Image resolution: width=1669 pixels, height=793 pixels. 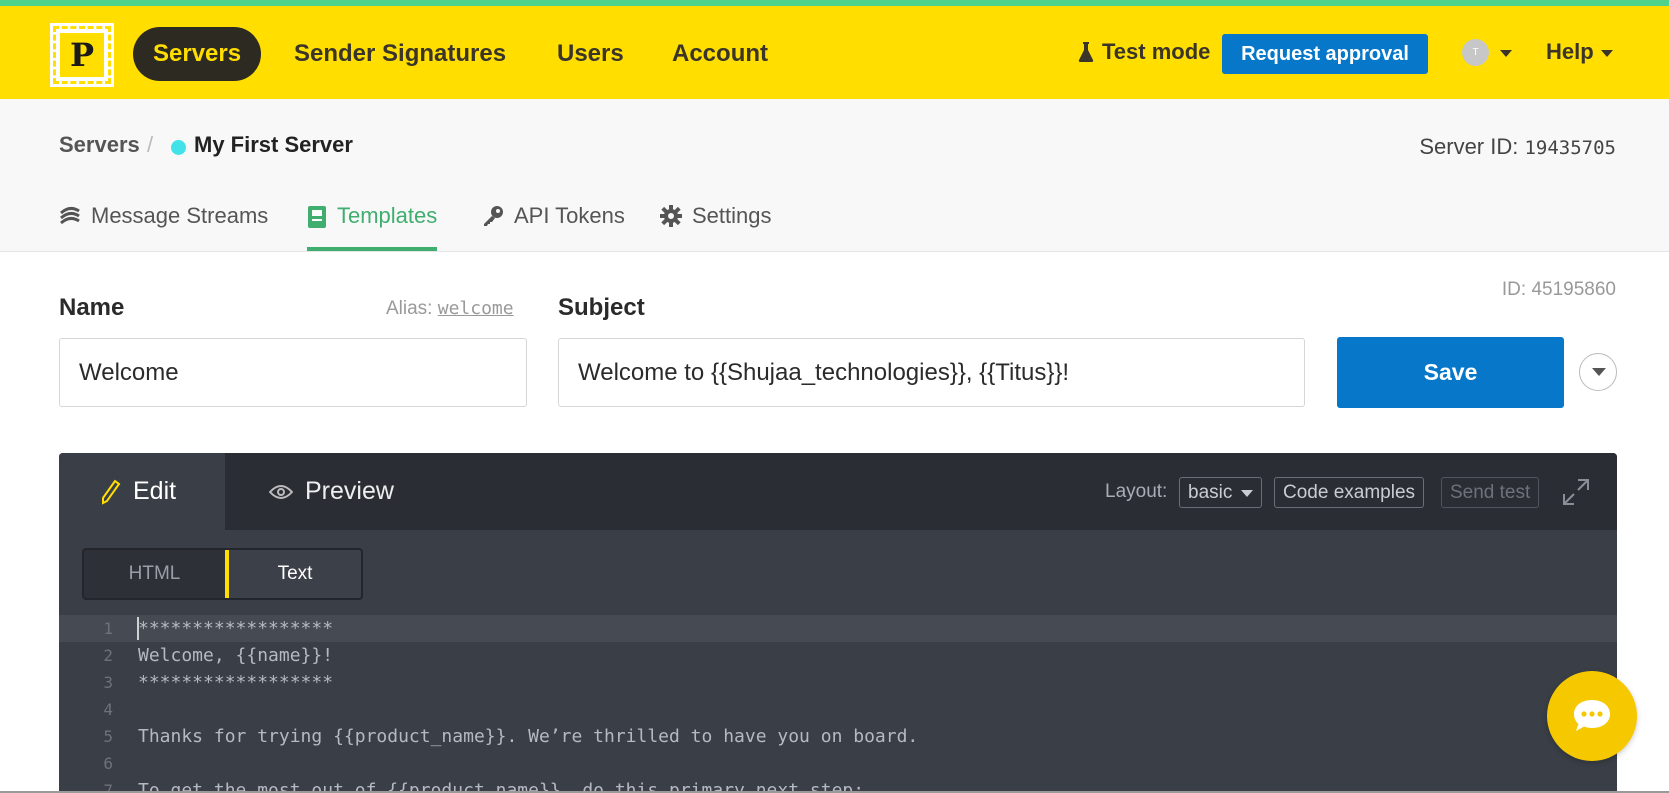 What do you see at coordinates (569, 215) in the screenshot?
I see `tab-label: API Tokens` at bounding box center [569, 215].